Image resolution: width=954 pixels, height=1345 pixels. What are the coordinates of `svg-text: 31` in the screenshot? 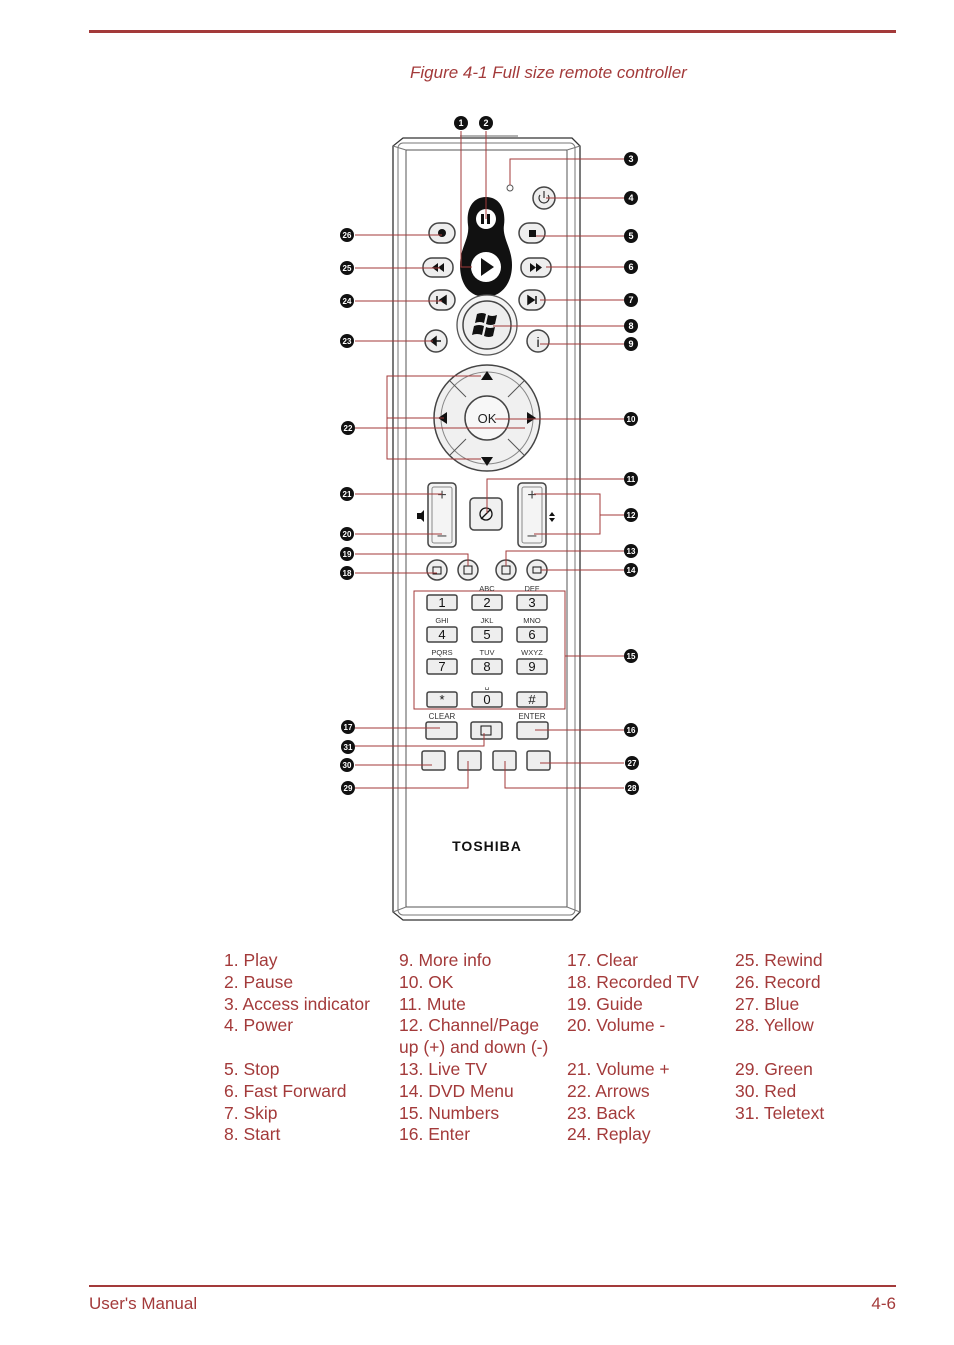 It's located at (348, 747).